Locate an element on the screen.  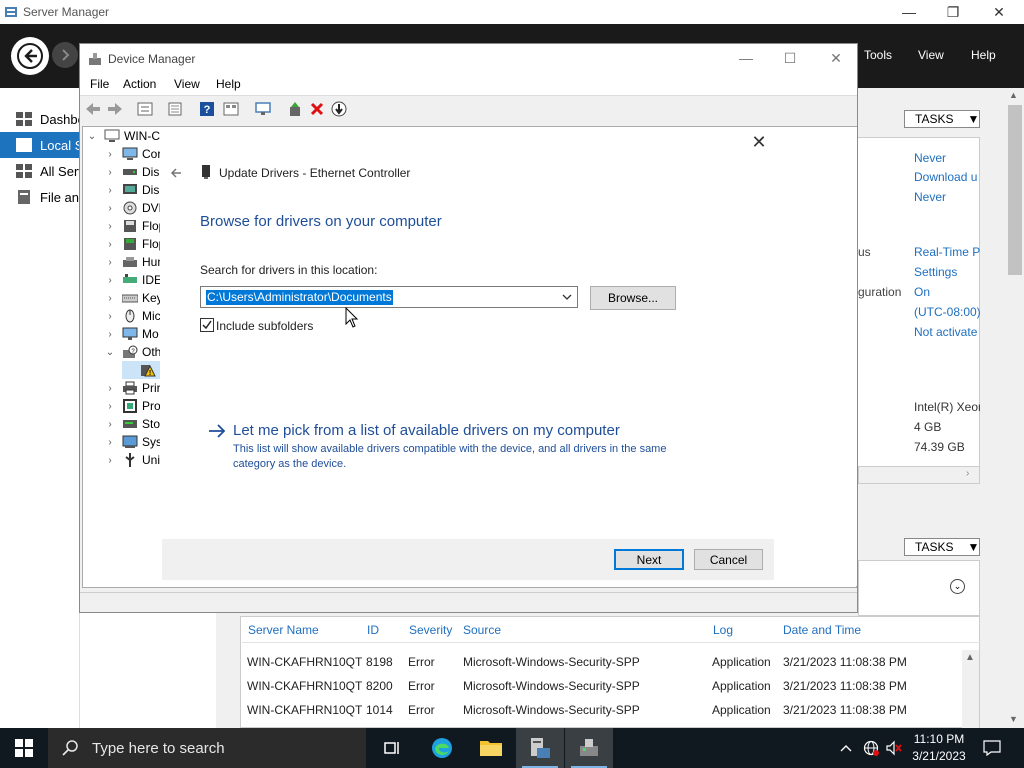
sm-scroll-down-icon: ▼ is located at coordinates (1013, 719).